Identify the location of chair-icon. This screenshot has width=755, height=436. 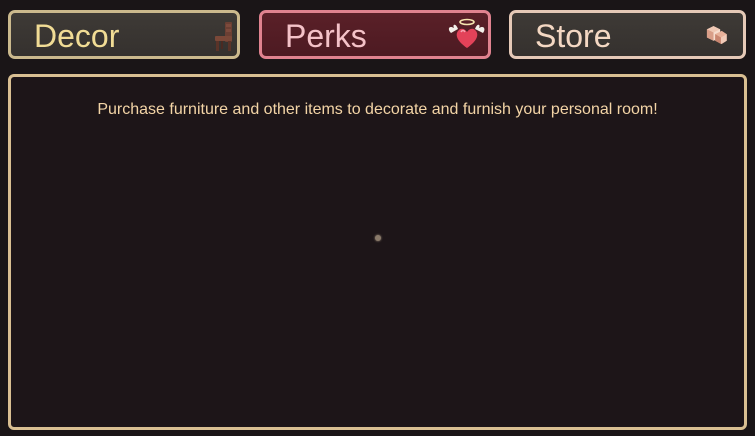
(223, 36).